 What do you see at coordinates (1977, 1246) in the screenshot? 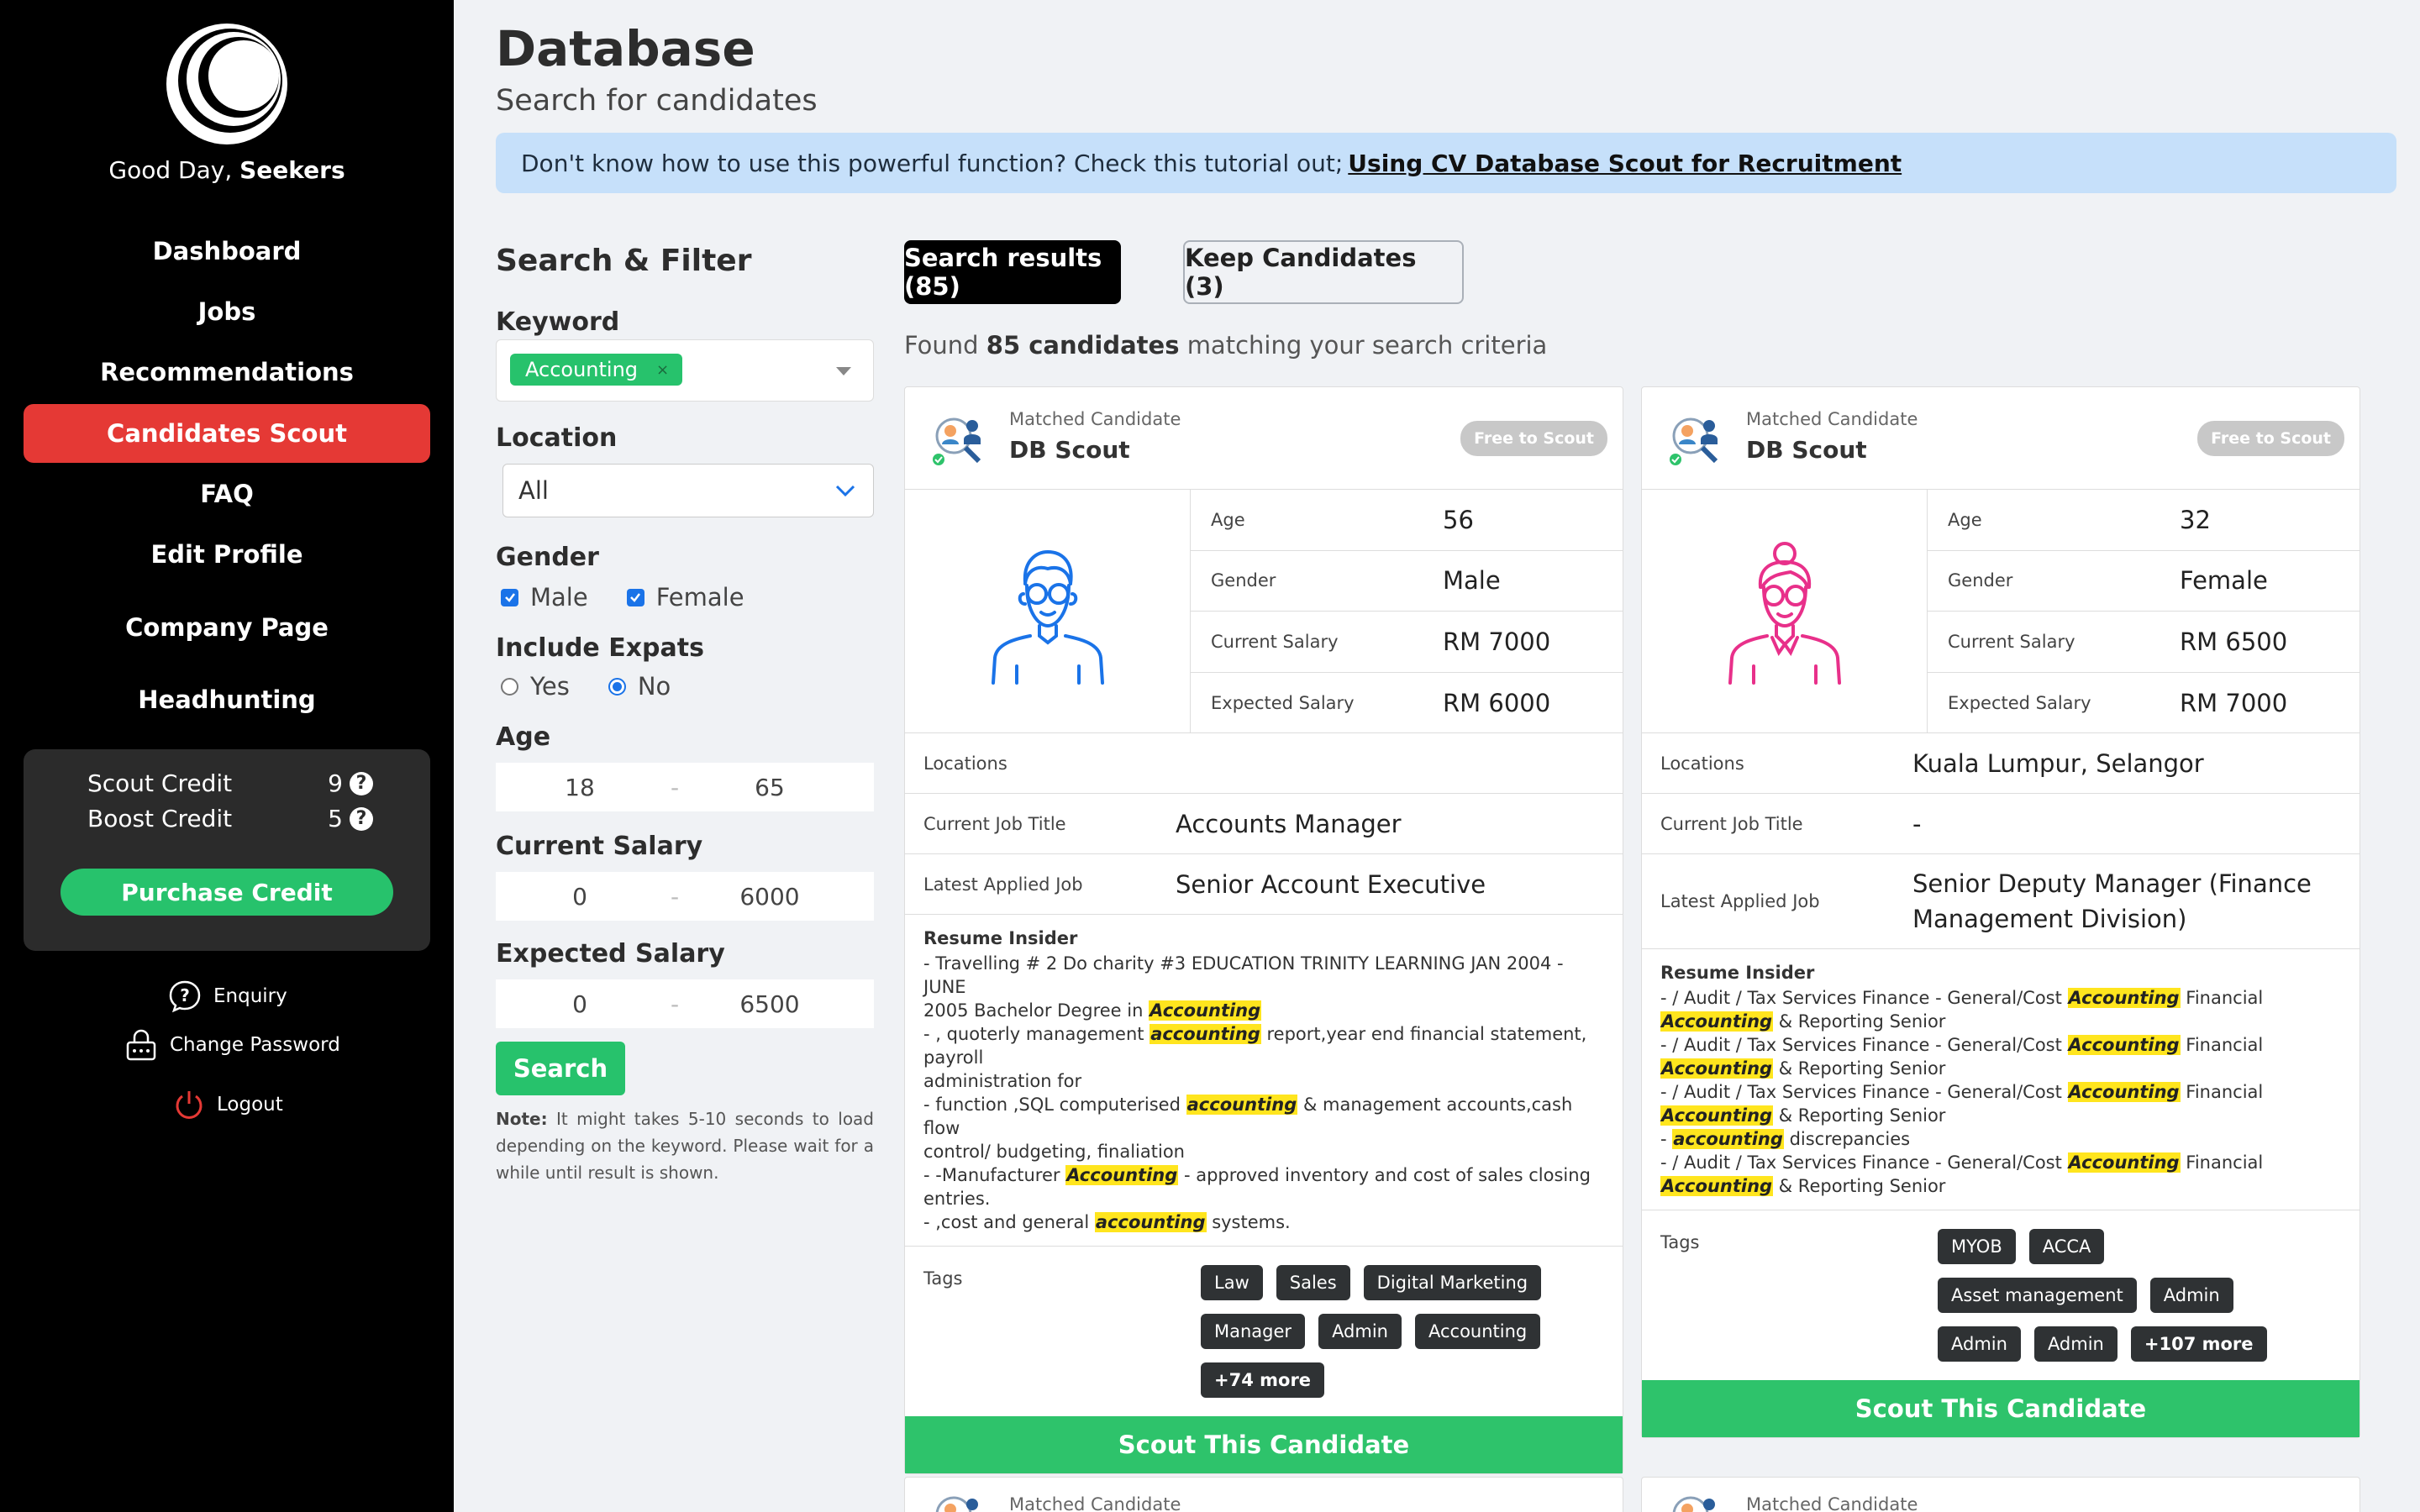
I see `tag: MYOB` at bounding box center [1977, 1246].